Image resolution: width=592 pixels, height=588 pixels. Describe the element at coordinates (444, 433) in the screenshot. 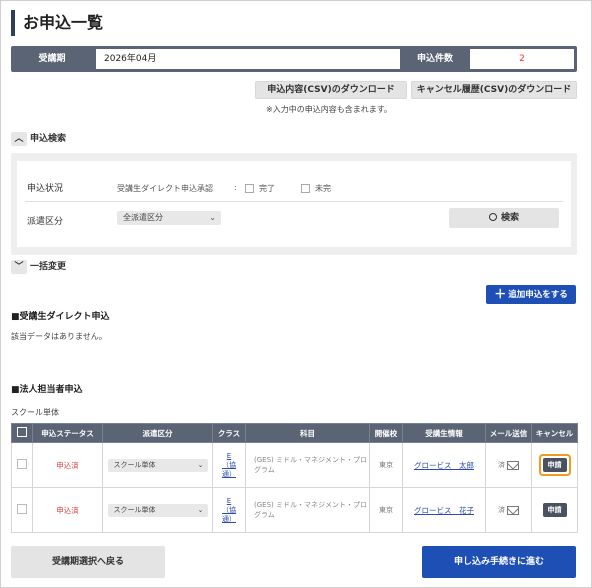

I see `header-student: 受講生情報` at that location.